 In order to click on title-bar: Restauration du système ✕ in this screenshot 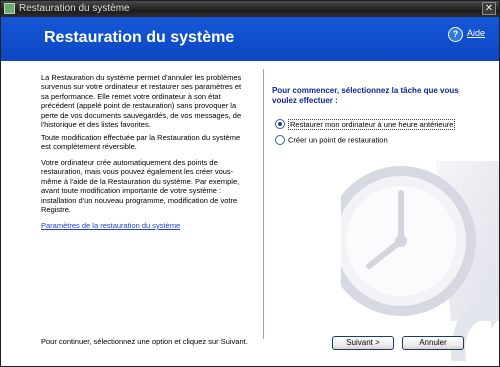, I will do `click(250, 9)`.